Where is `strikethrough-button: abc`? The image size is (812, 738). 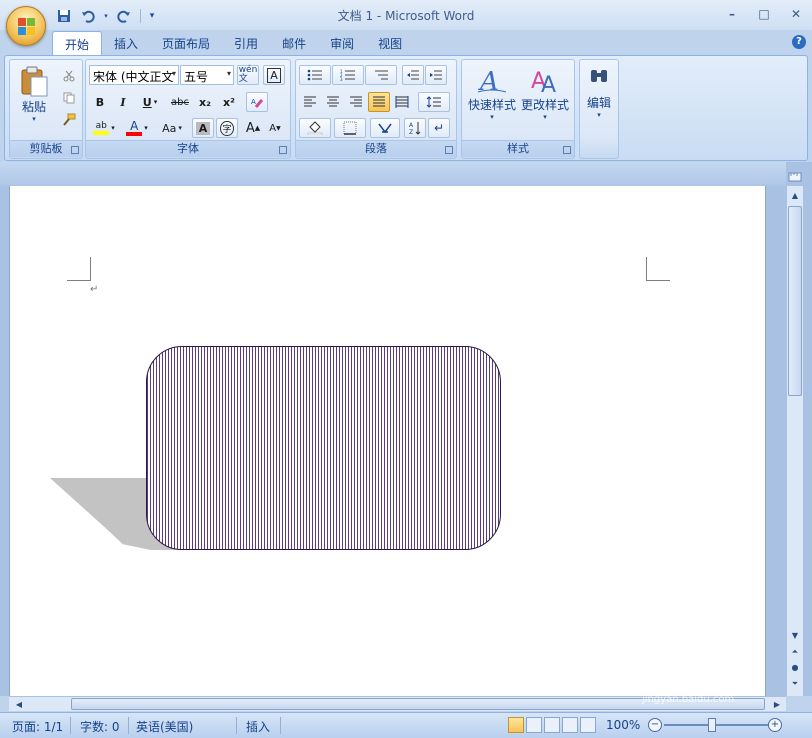
strikethrough-button: abc is located at coordinates (180, 102).